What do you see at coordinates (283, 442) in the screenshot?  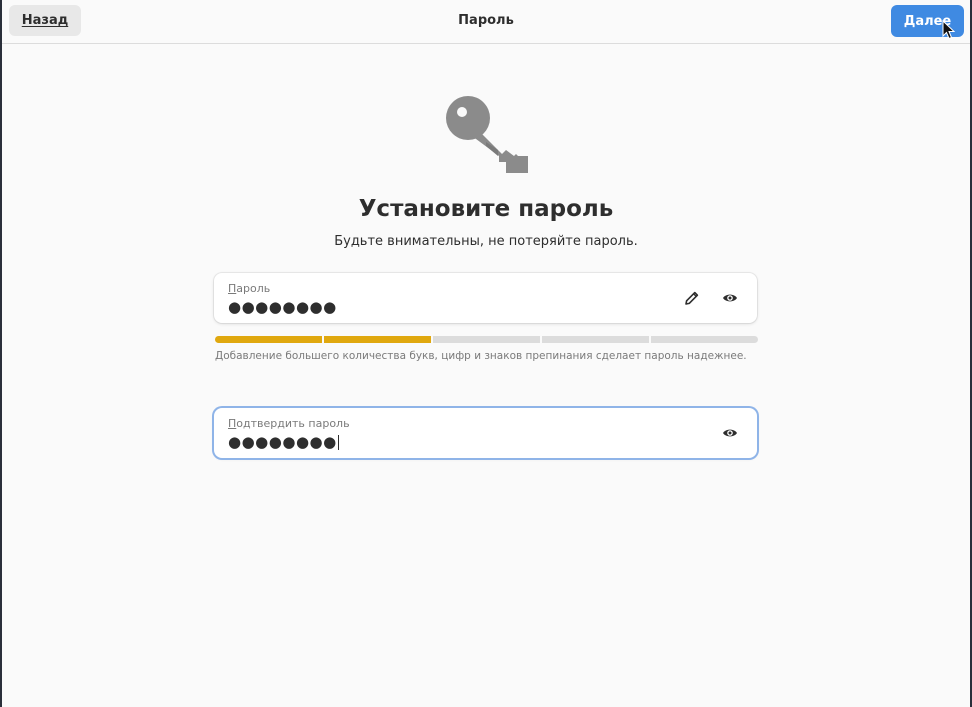 I see `confirm-password-value: ●●●●●●●●` at bounding box center [283, 442].